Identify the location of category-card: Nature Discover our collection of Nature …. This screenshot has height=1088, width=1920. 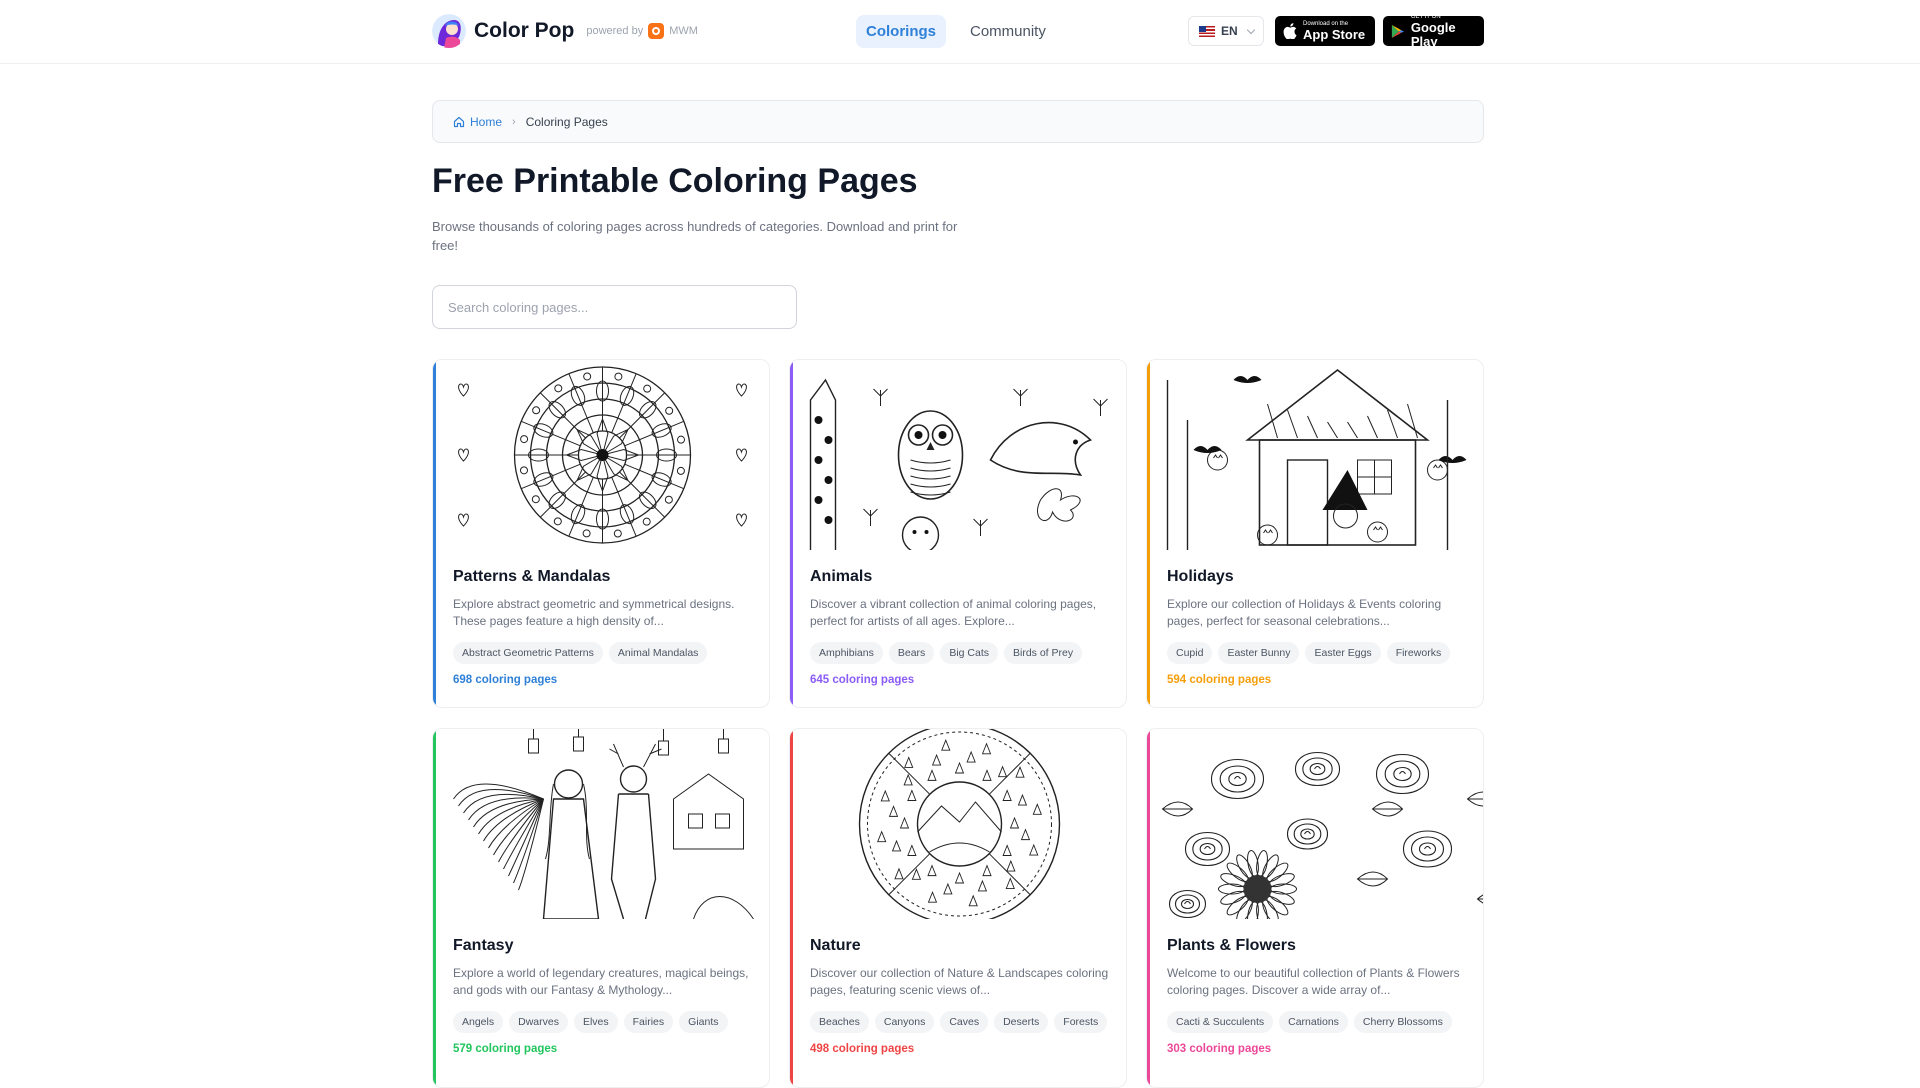
(958, 908).